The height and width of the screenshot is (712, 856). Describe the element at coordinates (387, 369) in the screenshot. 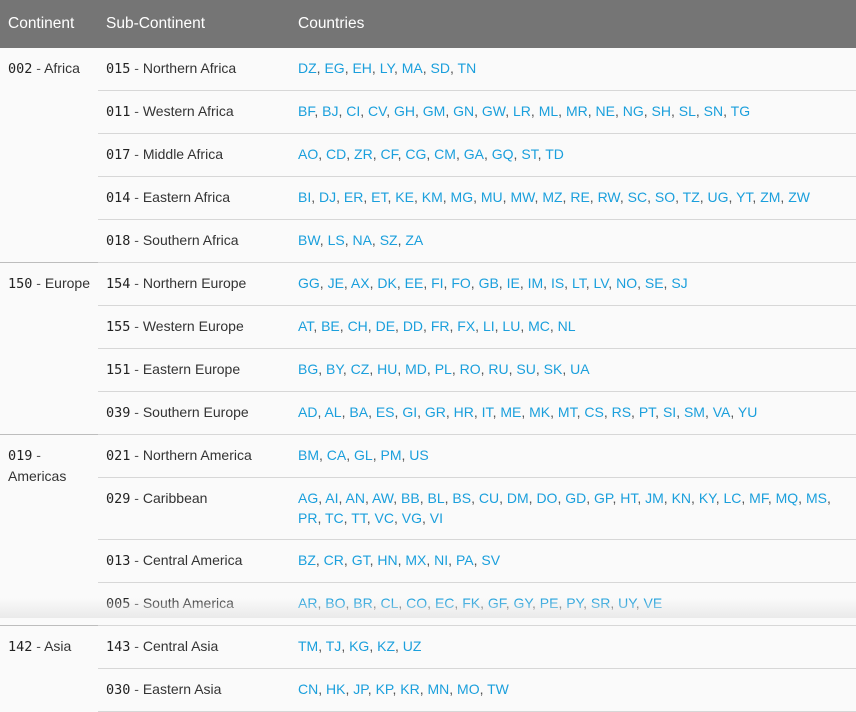

I see `country-code-link: HU` at that location.